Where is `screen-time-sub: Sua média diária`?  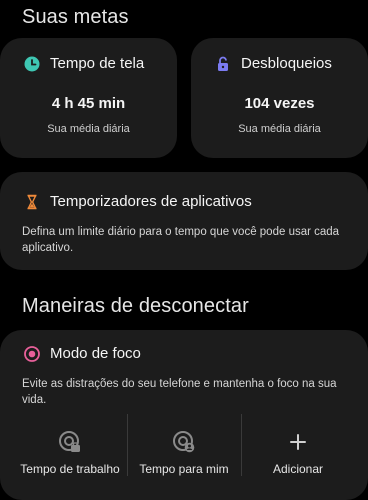
screen-time-sub: Sua média diária is located at coordinates (88, 129).